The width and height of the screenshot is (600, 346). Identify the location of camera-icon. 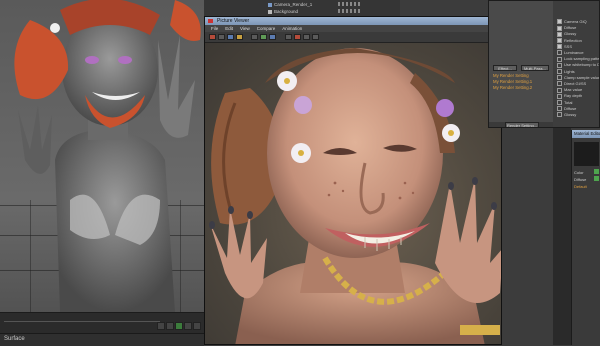
(270, 4).